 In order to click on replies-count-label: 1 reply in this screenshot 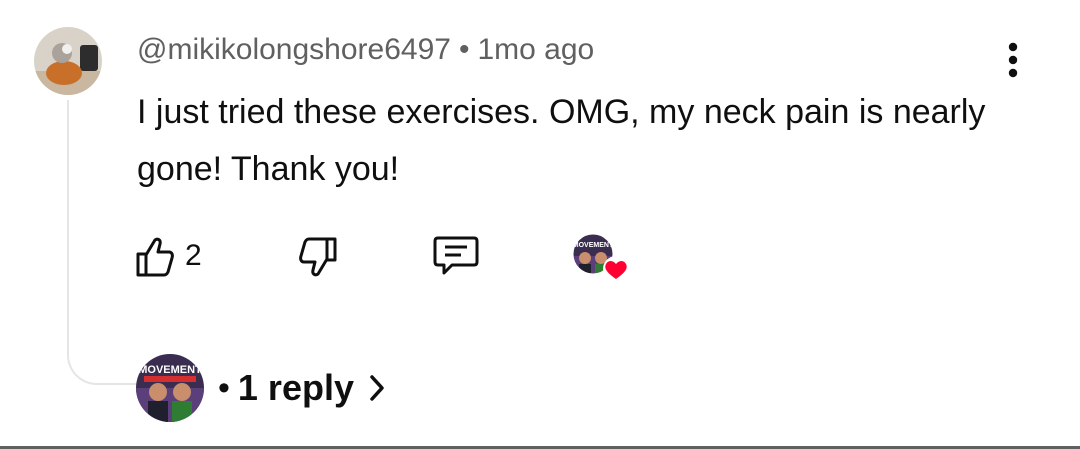, I will do `click(296, 388)`.